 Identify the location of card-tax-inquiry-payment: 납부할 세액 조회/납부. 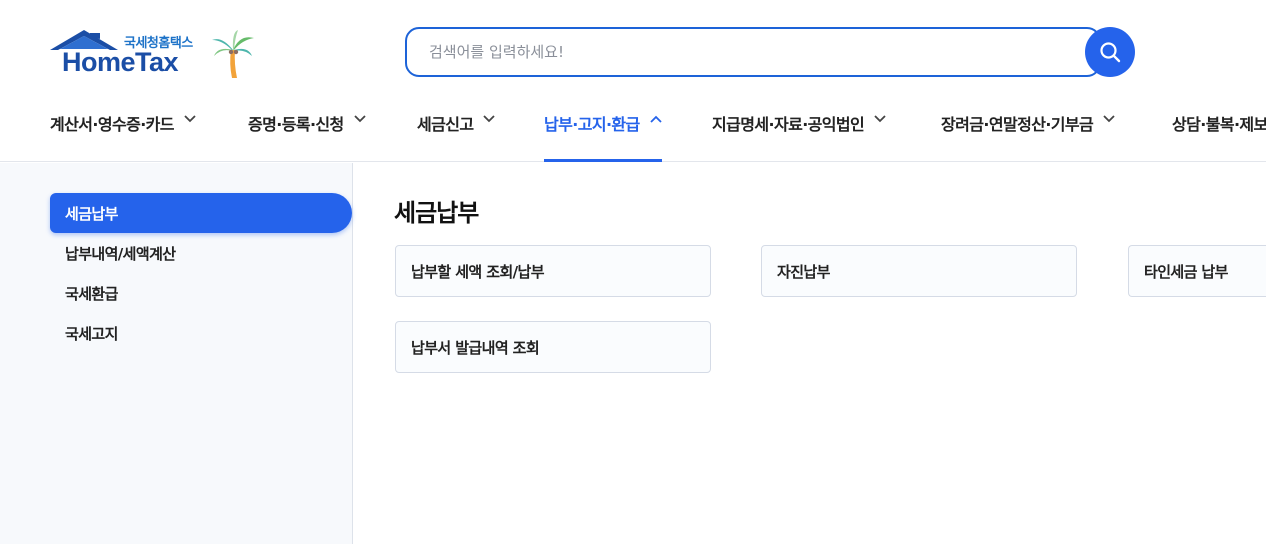
(553, 271).